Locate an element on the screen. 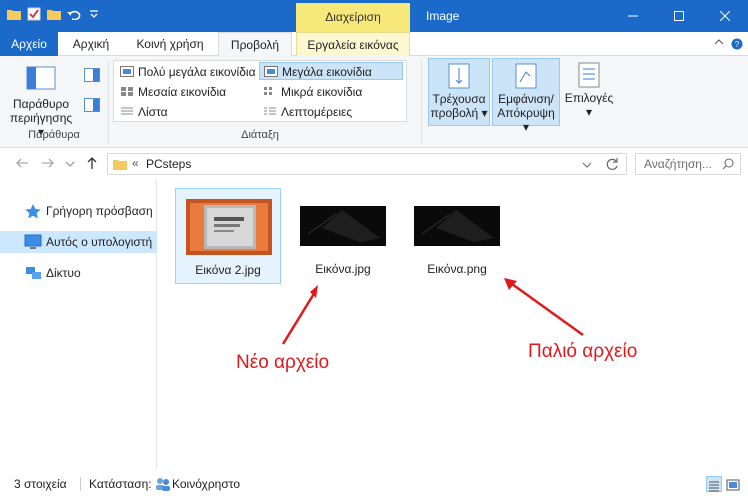 The image size is (748, 496). up-arrow-icon is located at coordinates (92, 163).